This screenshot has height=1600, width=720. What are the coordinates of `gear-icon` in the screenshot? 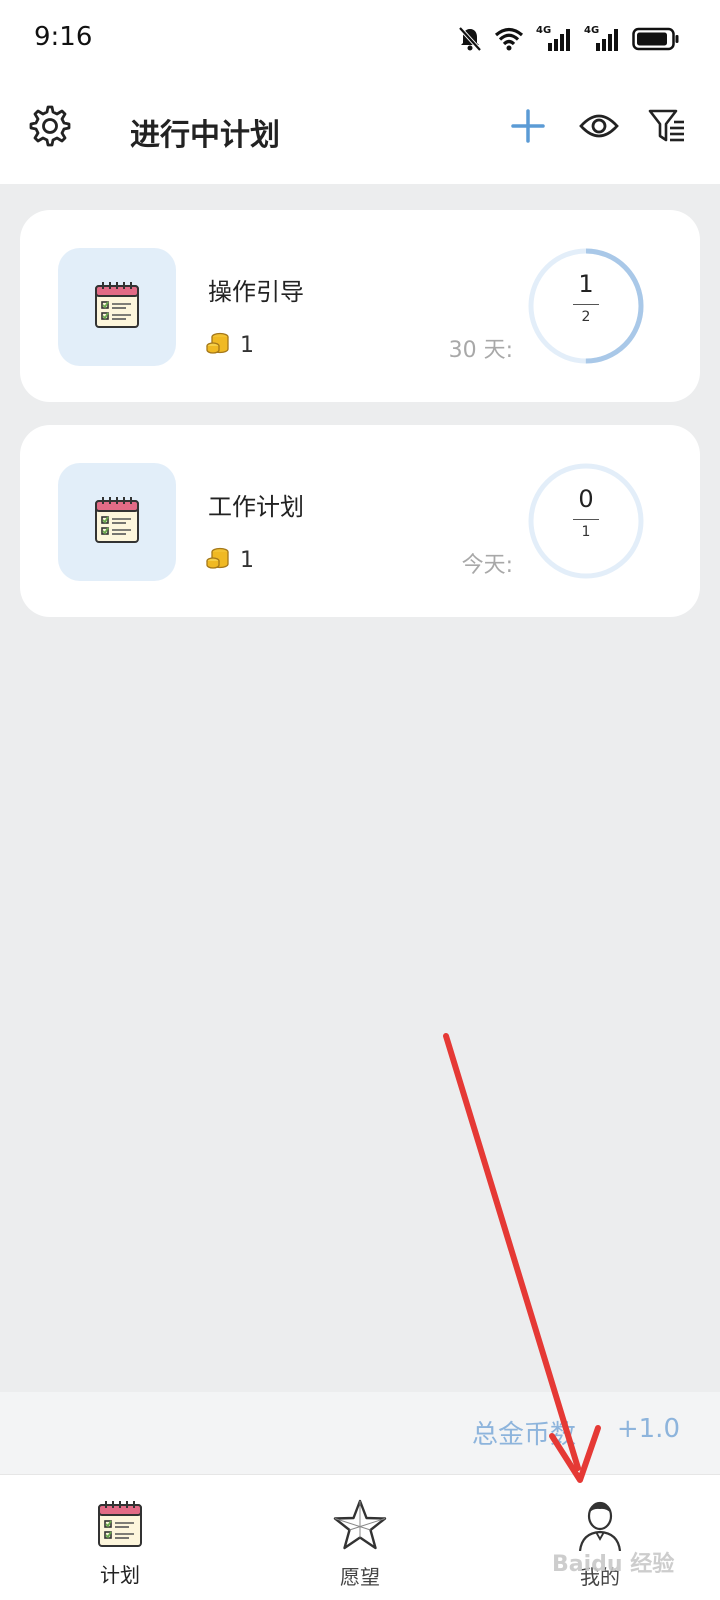 It's located at (50, 126).